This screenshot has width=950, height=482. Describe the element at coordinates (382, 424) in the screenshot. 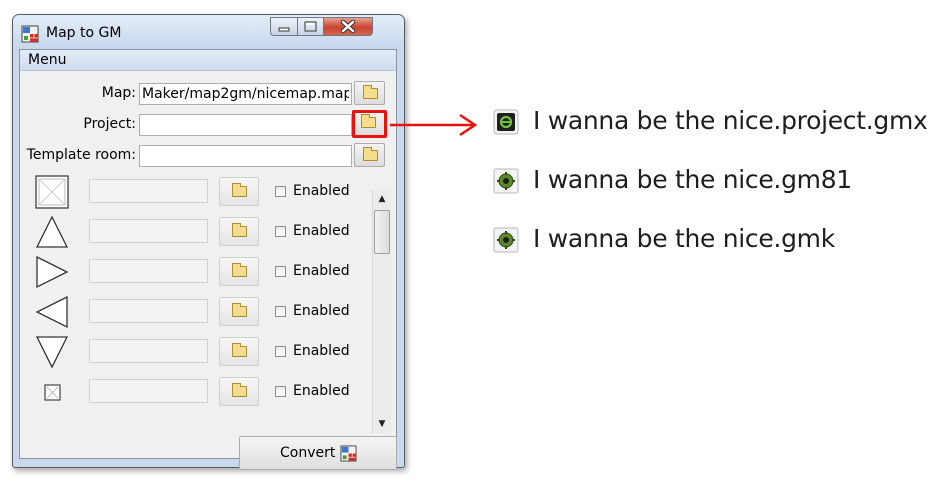

I see `scroll-down-arrow-icon: ▼` at that location.